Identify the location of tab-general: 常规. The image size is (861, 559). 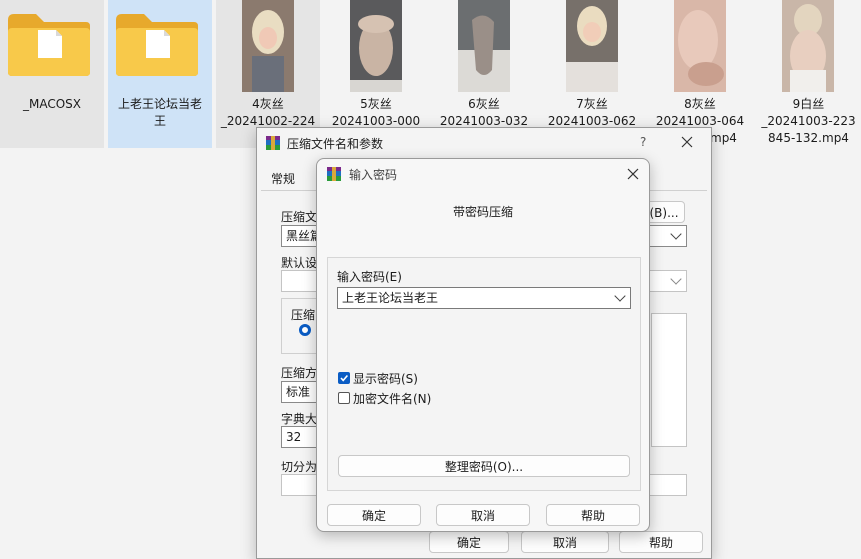
(283, 178).